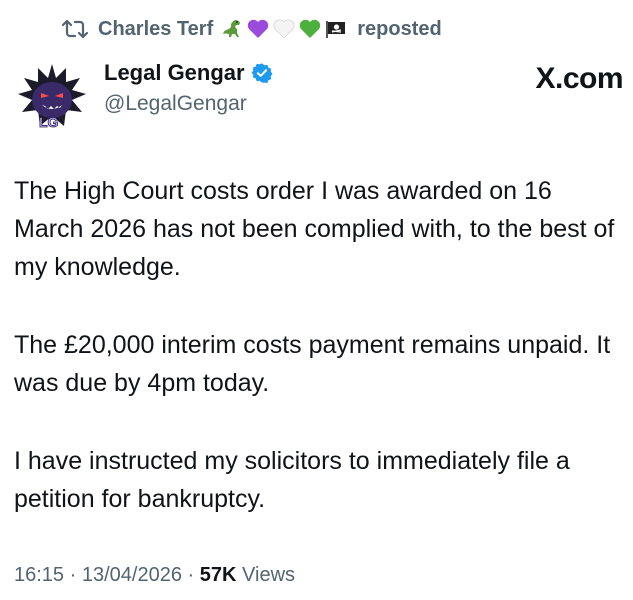 The width and height of the screenshot is (633, 600). I want to click on post-time: 16:15, so click(39, 575).